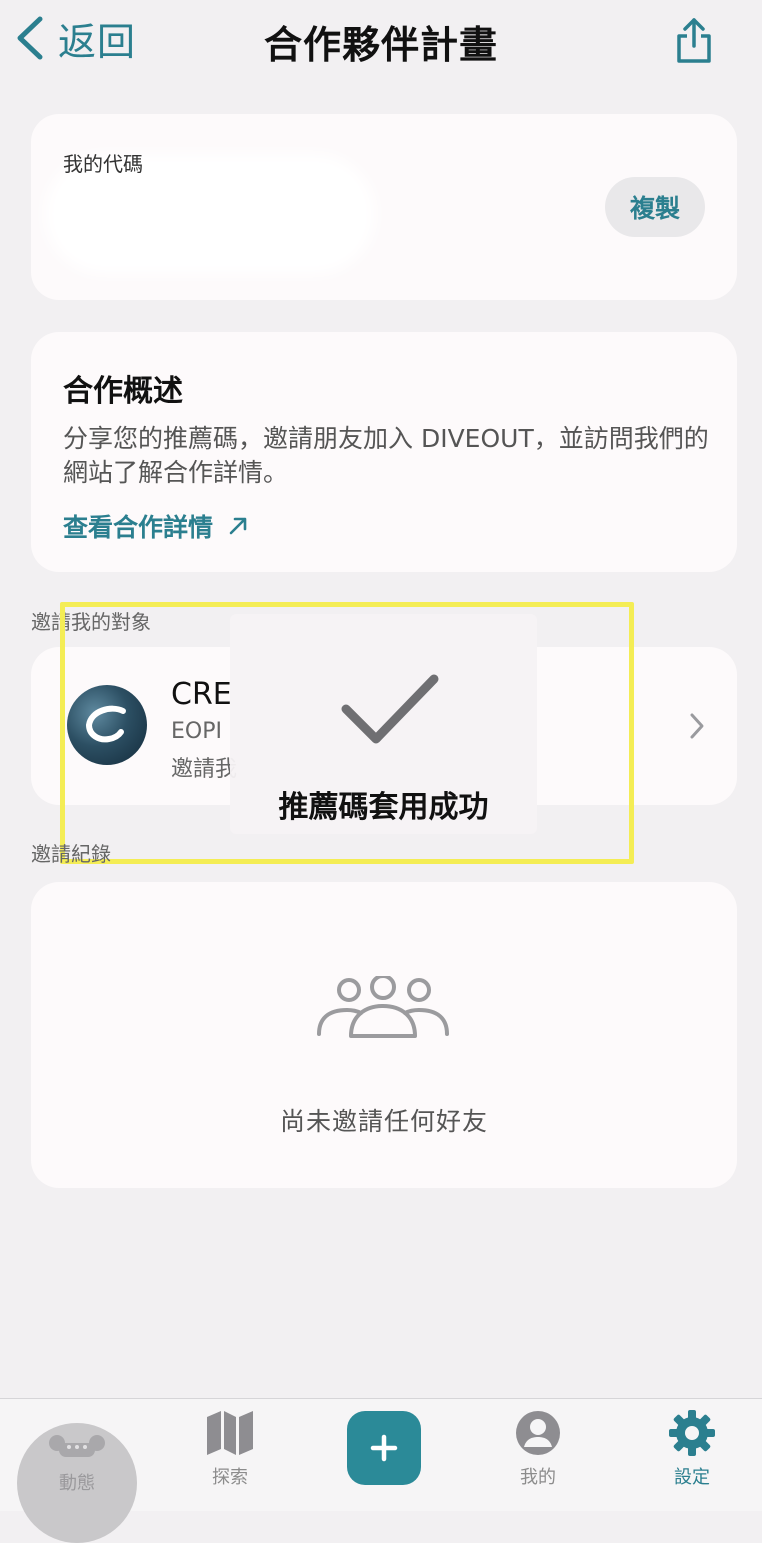 The image size is (762, 1543). What do you see at coordinates (383, 1121) in the screenshot?
I see `empty-records-text: 尚未邀請任何好友` at bounding box center [383, 1121].